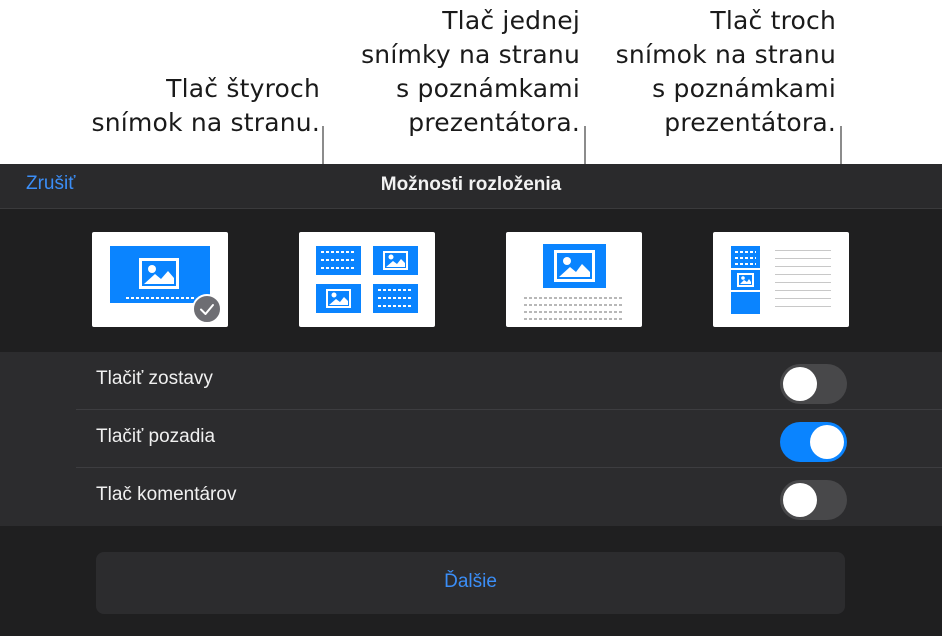  What do you see at coordinates (511, 20) in the screenshot?
I see `callout-line: Tlač jednej` at bounding box center [511, 20].